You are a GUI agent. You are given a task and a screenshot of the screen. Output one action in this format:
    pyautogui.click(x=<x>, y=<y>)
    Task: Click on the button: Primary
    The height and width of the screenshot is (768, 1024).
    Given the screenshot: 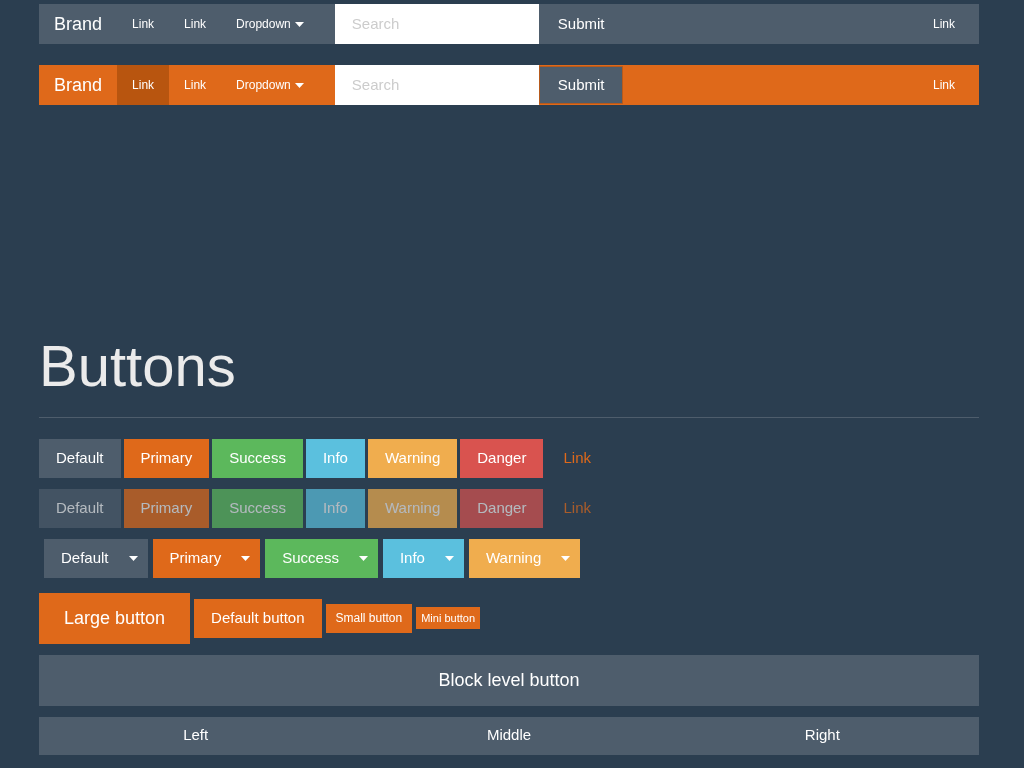 What is the action you would take?
    pyautogui.click(x=166, y=458)
    